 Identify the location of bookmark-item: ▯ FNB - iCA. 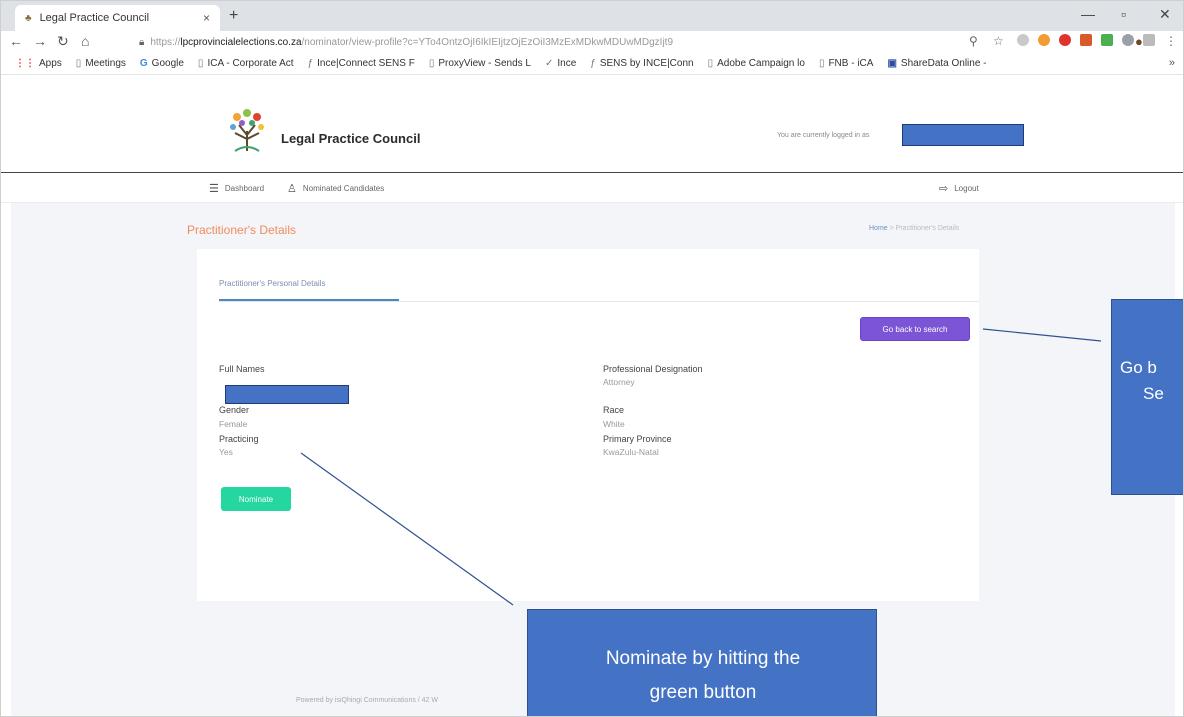
(846, 63).